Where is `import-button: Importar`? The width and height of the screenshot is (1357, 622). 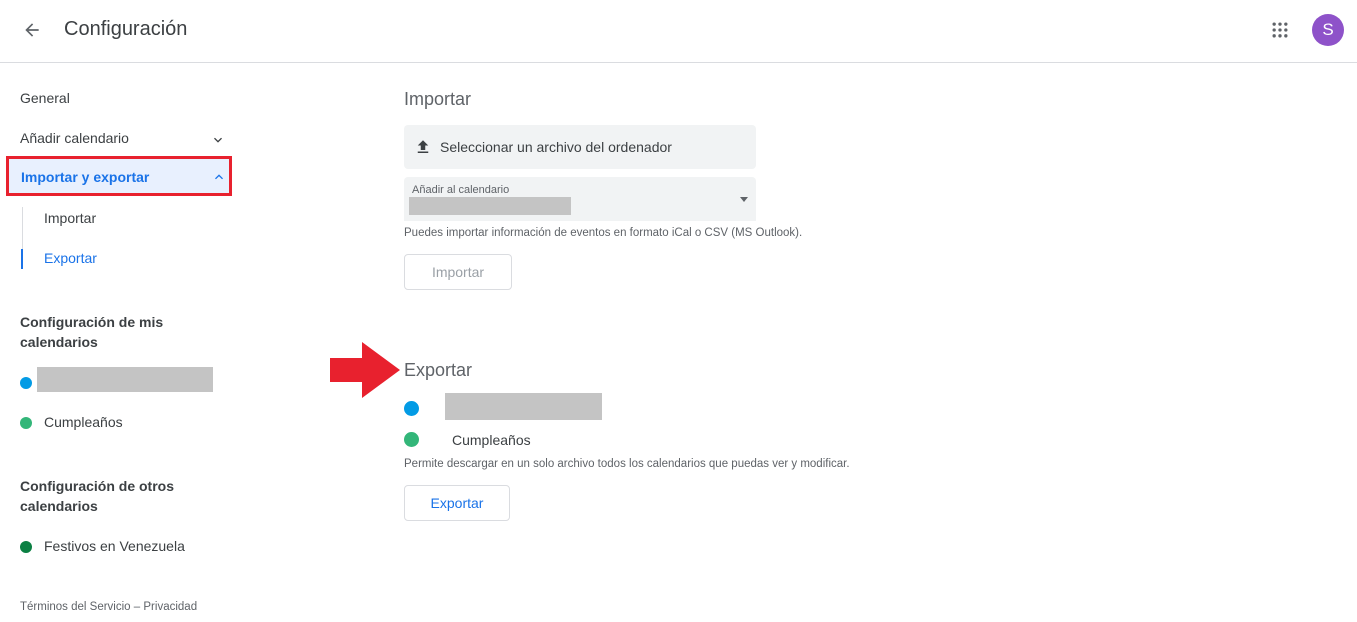 import-button: Importar is located at coordinates (458, 272).